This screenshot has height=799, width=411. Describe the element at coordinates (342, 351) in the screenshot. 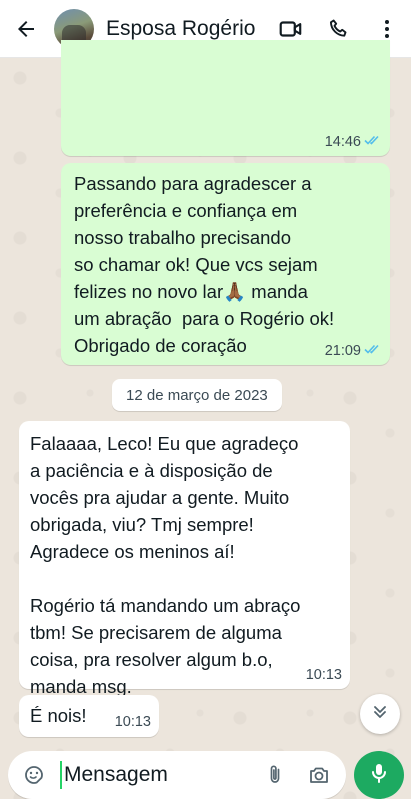

I see `time-text: 21:09` at that location.